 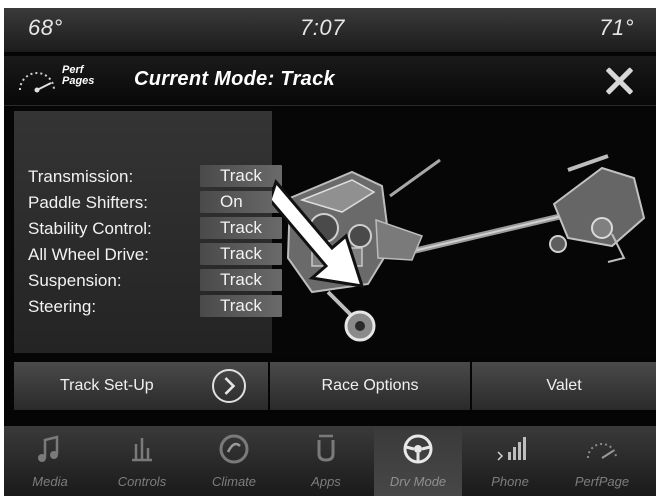 What do you see at coordinates (326, 448) in the screenshot?
I see `apps-icon` at bounding box center [326, 448].